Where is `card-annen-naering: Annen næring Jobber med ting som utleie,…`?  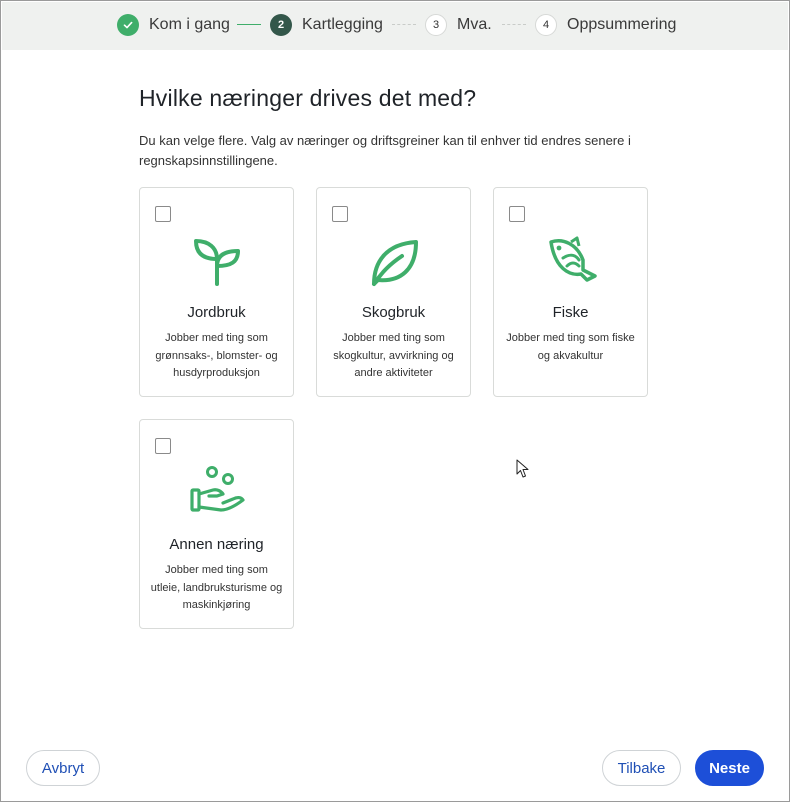
card-annen-naering: Annen næring Jobber med ting som utleie,… is located at coordinates (216, 524).